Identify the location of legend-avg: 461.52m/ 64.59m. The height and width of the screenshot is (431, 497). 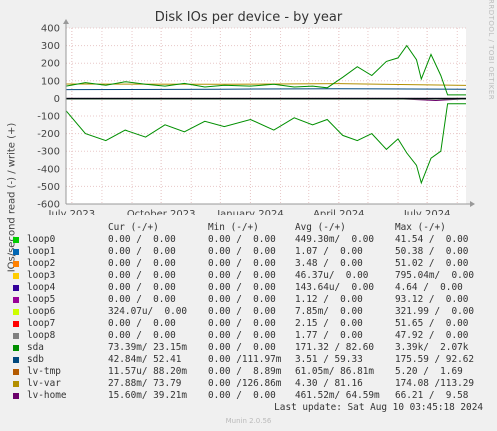
(337, 395).